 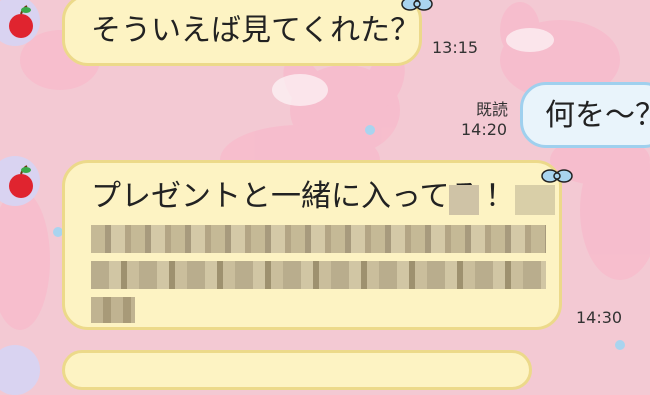 What do you see at coordinates (455, 47) in the screenshot?
I see `message-time: 13:15` at bounding box center [455, 47].